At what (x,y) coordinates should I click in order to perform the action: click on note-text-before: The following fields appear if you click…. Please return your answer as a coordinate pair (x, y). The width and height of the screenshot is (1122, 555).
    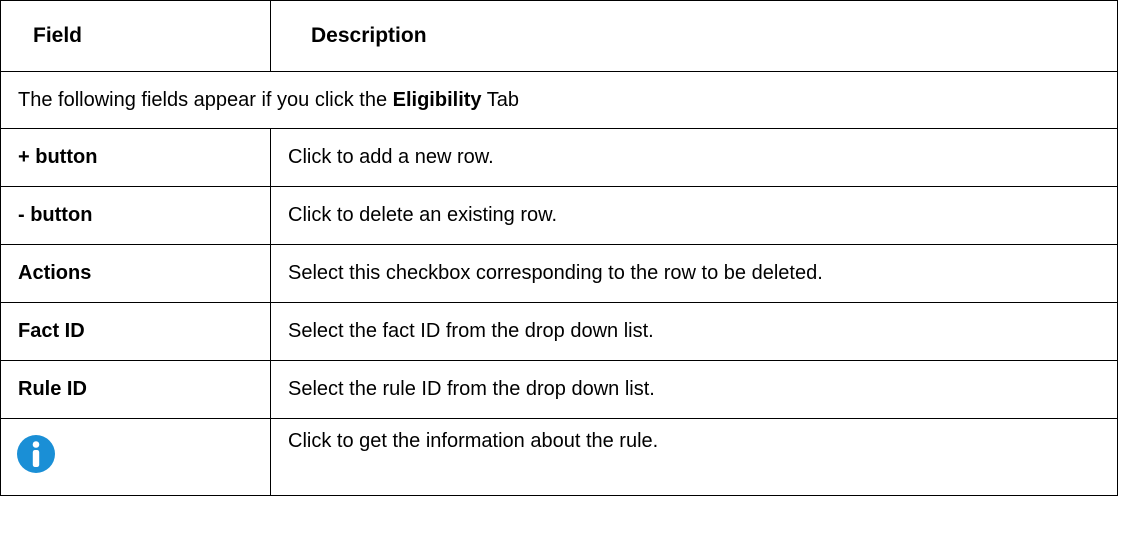
    Looking at the image, I should click on (205, 99).